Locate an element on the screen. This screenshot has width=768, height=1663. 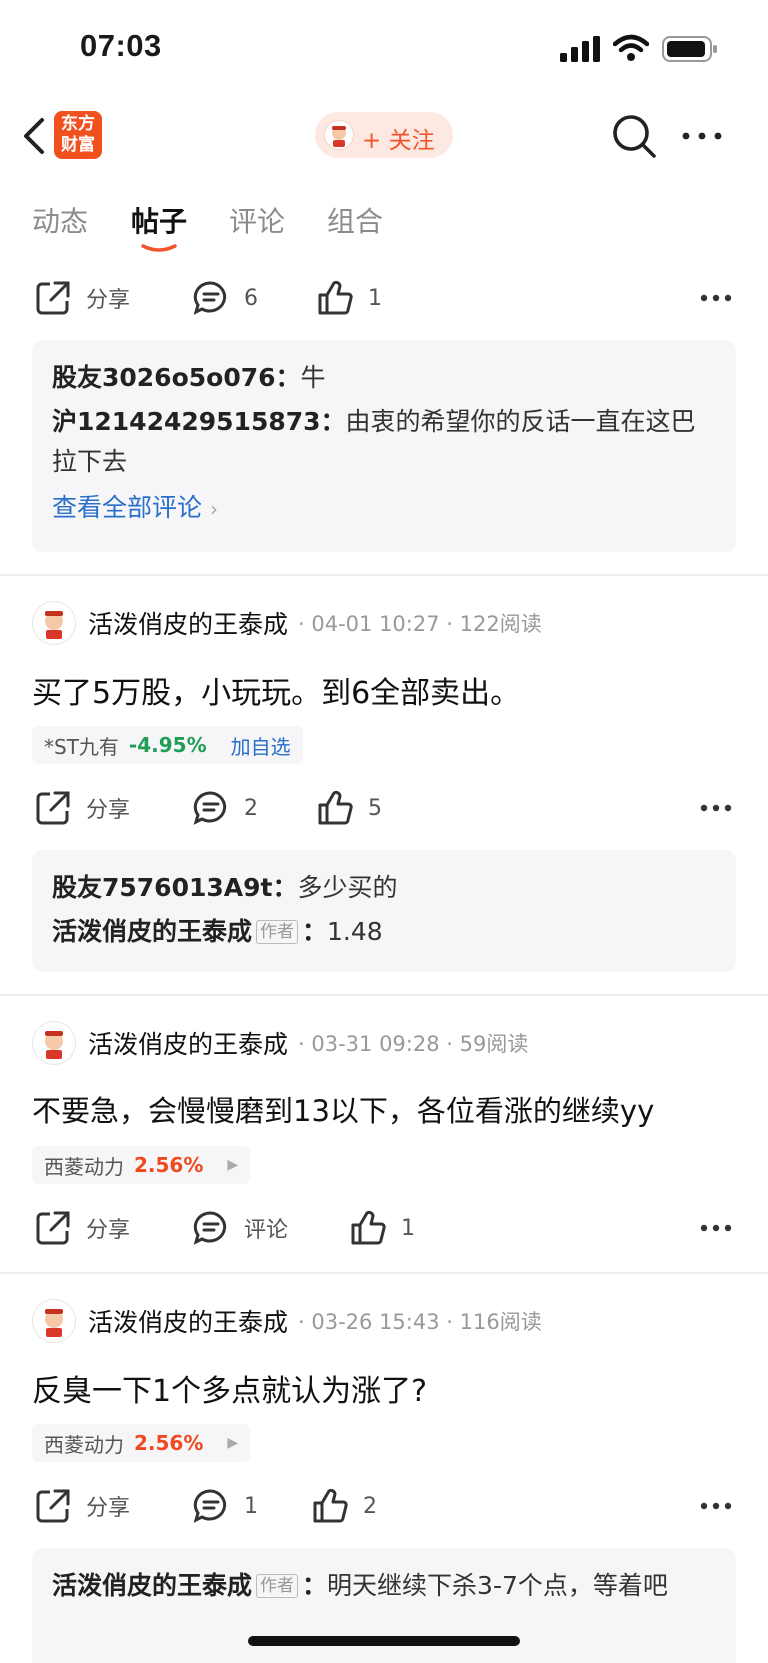
follow-button: + 关注 is located at coordinates (384, 135).